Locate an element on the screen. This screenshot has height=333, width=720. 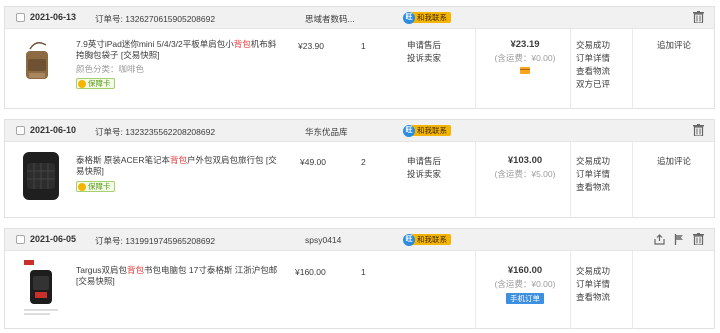
order-total: ¥103.00 (含运费：¥5.00) is located at coordinates (525, 167).